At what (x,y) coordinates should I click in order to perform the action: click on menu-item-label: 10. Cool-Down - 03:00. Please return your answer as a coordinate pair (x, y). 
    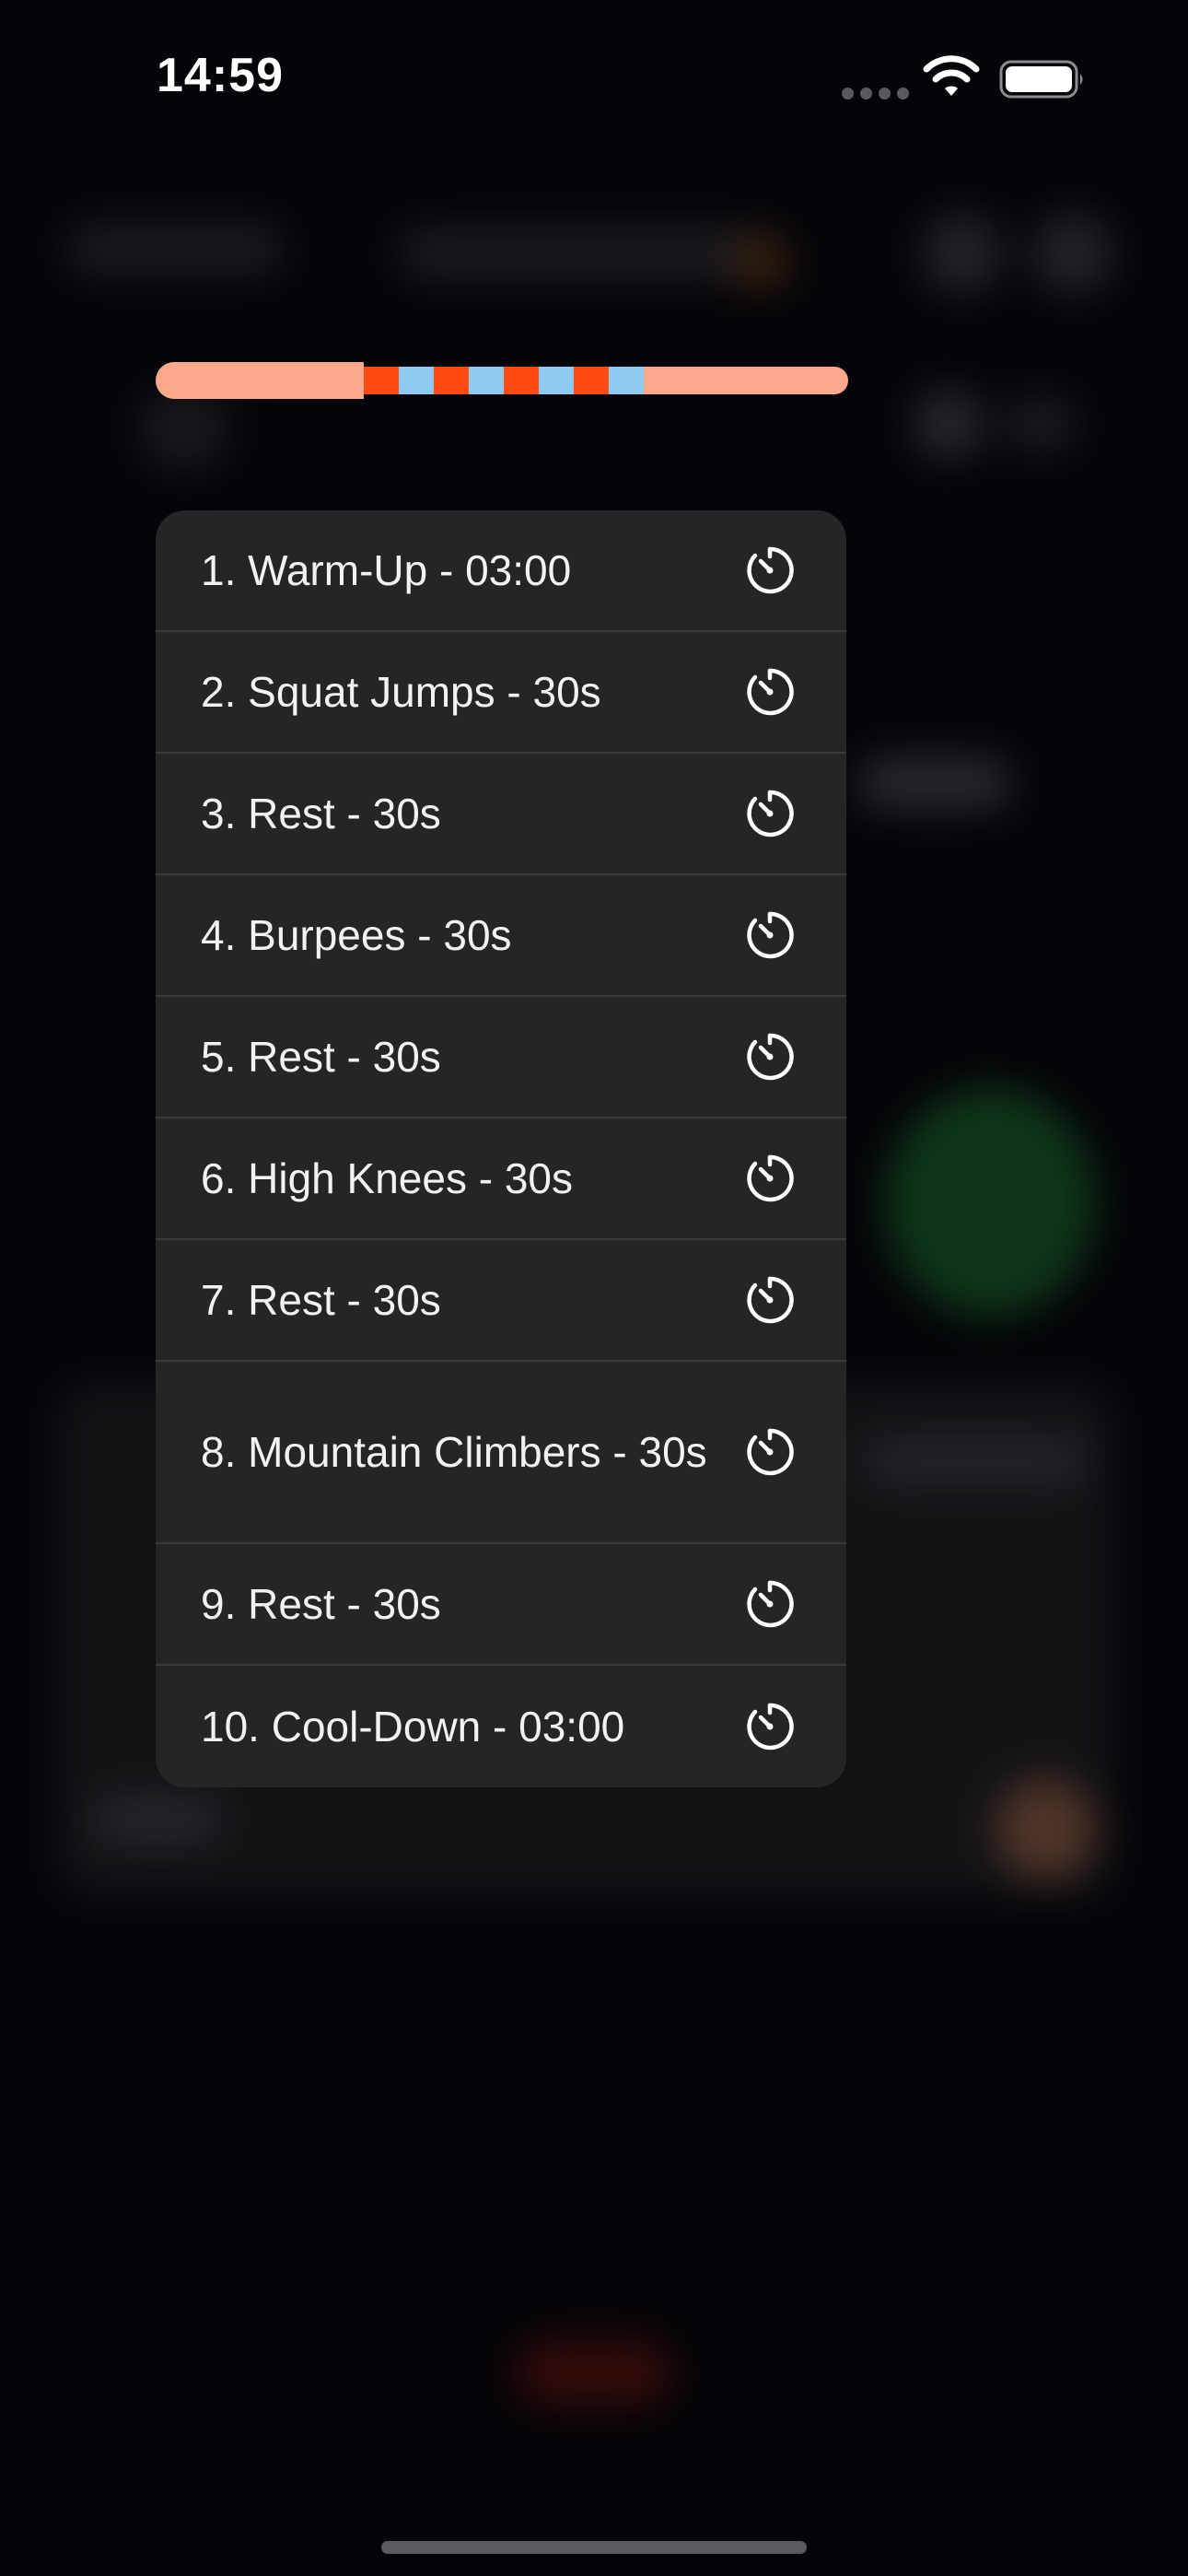
    Looking at the image, I should click on (413, 1727).